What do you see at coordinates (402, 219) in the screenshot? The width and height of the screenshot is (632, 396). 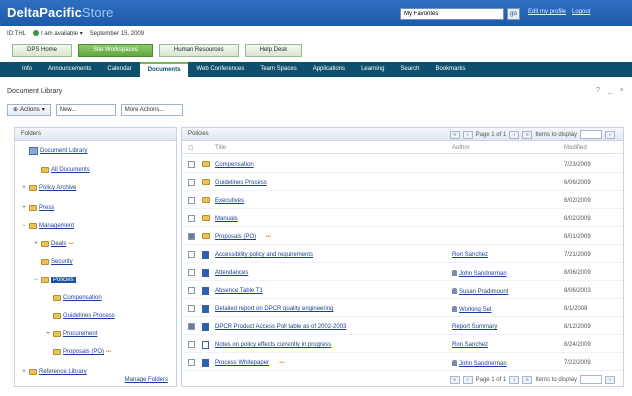 I see `table-row: Manuals 6/02/2009` at bounding box center [402, 219].